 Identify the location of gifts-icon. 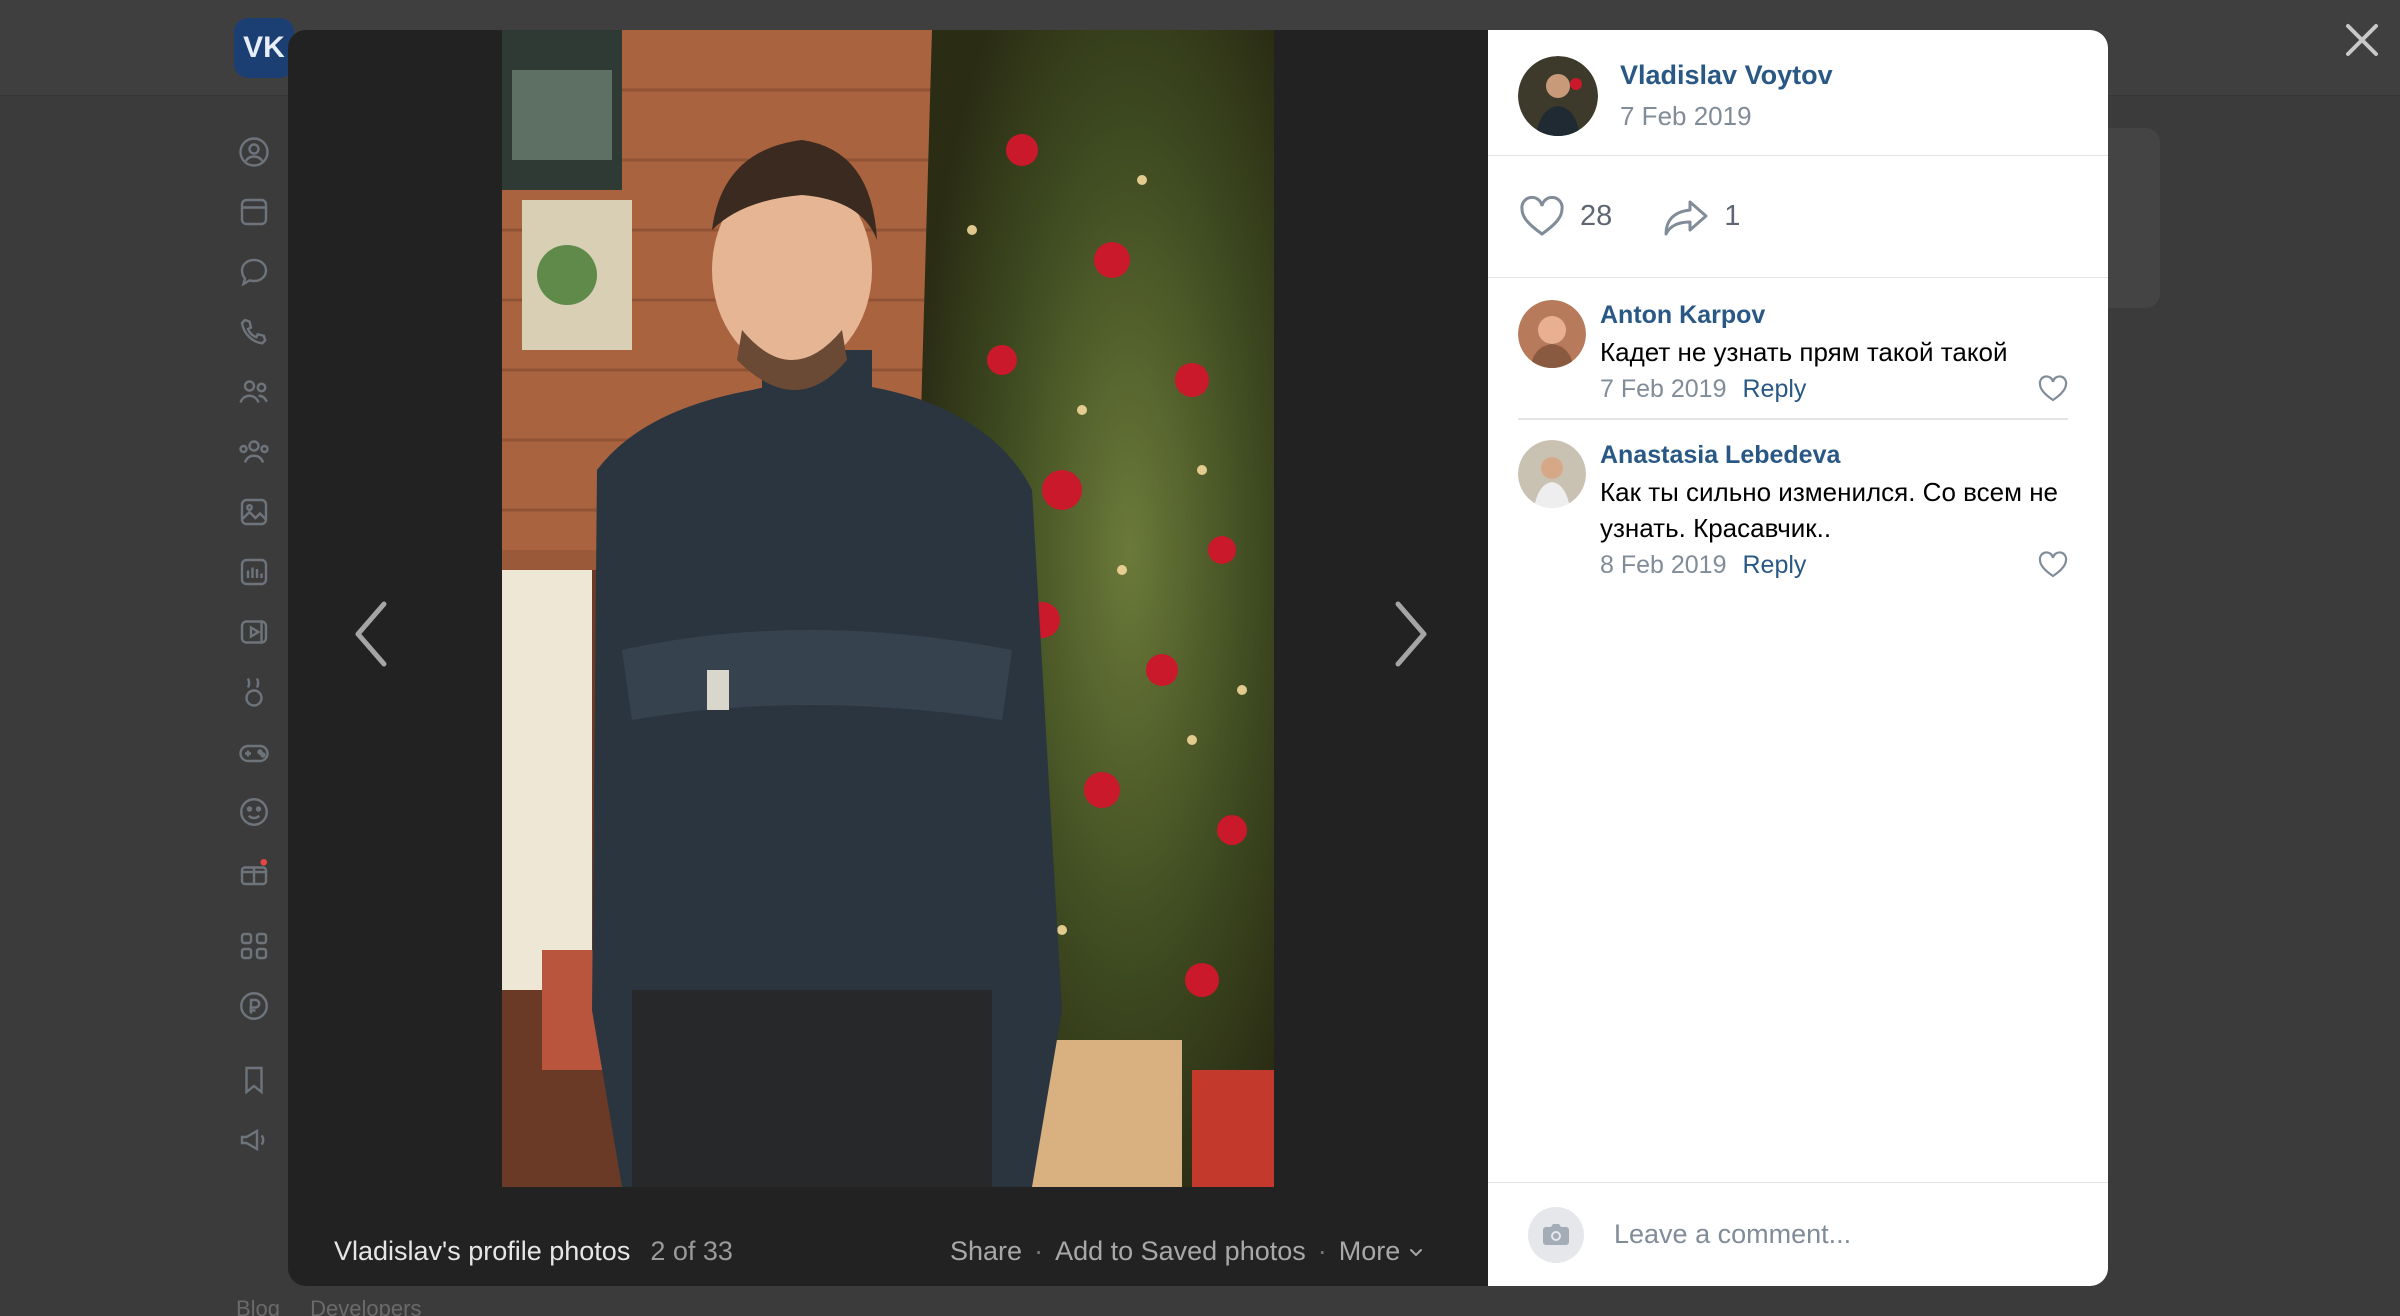
(254, 872).